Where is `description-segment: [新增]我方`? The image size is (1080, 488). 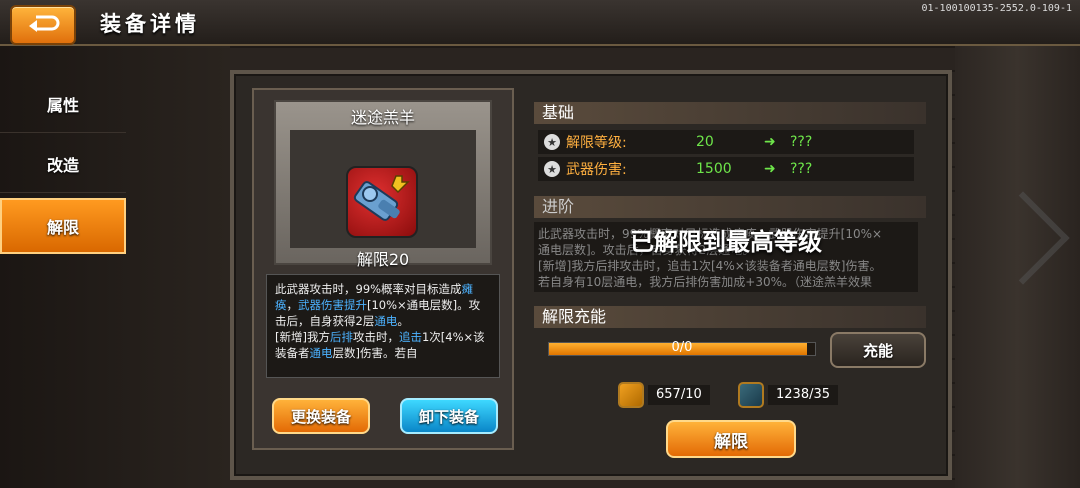 description-segment: [新增]我方 is located at coordinates (302, 337).